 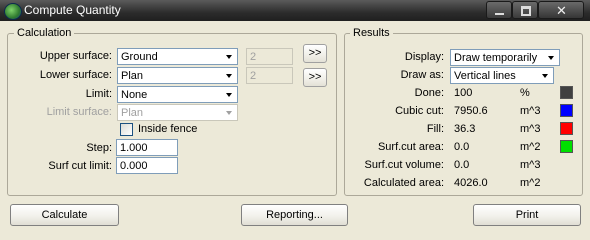 I want to click on result-value: 7950.6, so click(x=471, y=111).